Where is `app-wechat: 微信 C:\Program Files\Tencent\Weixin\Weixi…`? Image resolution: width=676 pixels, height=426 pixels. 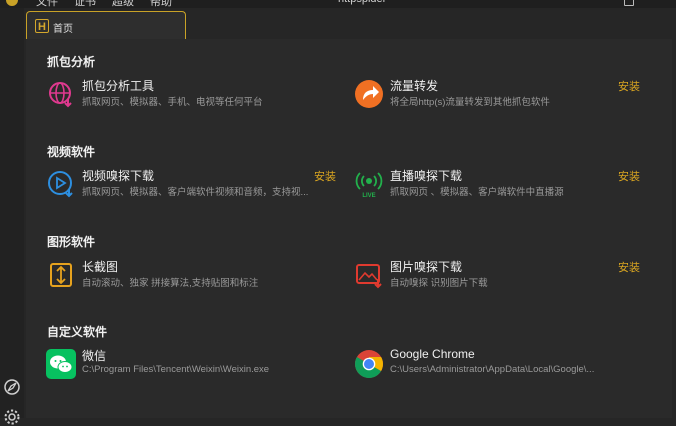
app-wechat: 微信 C:\Program Files\Tencent\Weixin\Weixi… is located at coordinates (196, 364).